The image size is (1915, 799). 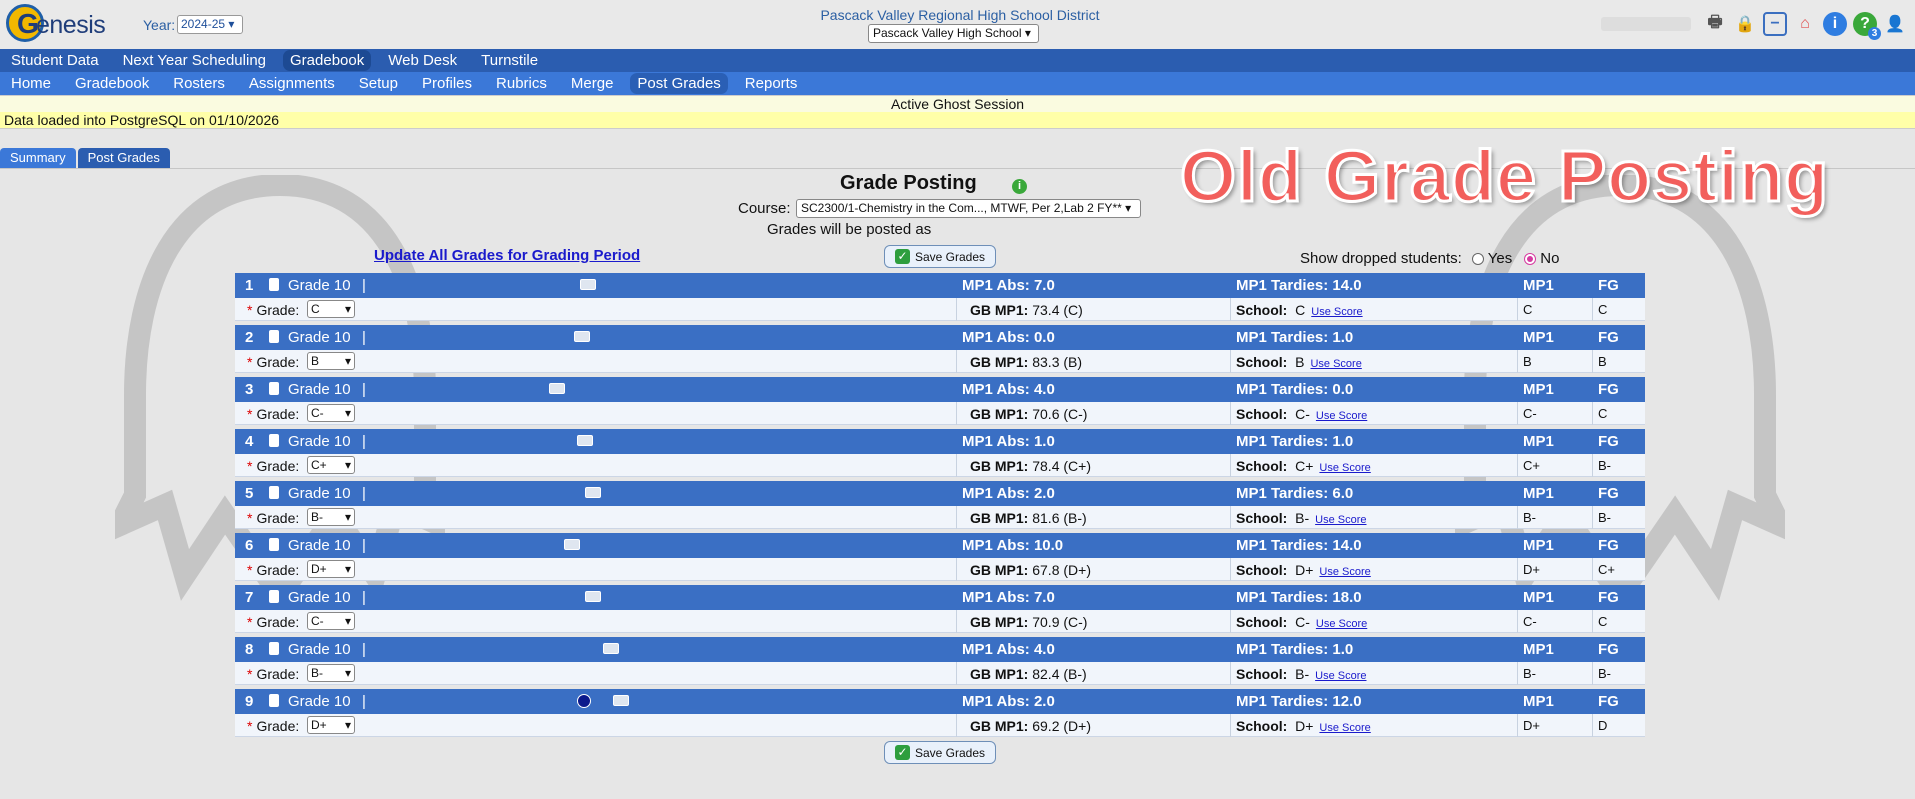 What do you see at coordinates (1867, 26) in the screenshot?
I see `help-icon: ? 3` at bounding box center [1867, 26].